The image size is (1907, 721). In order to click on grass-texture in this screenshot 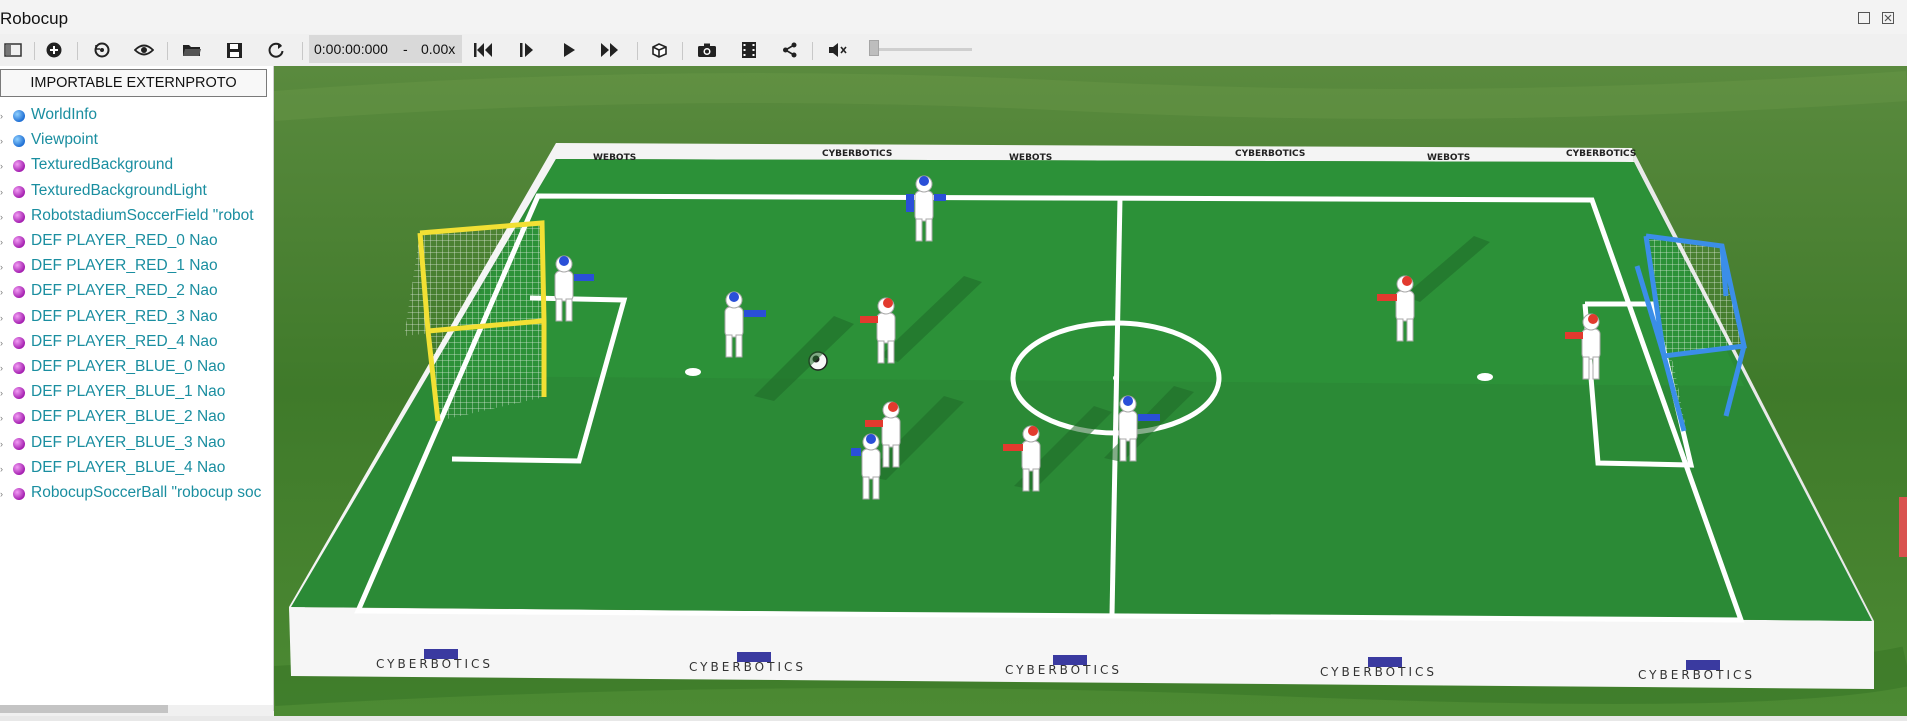, I will do `click(1090, 96)`.